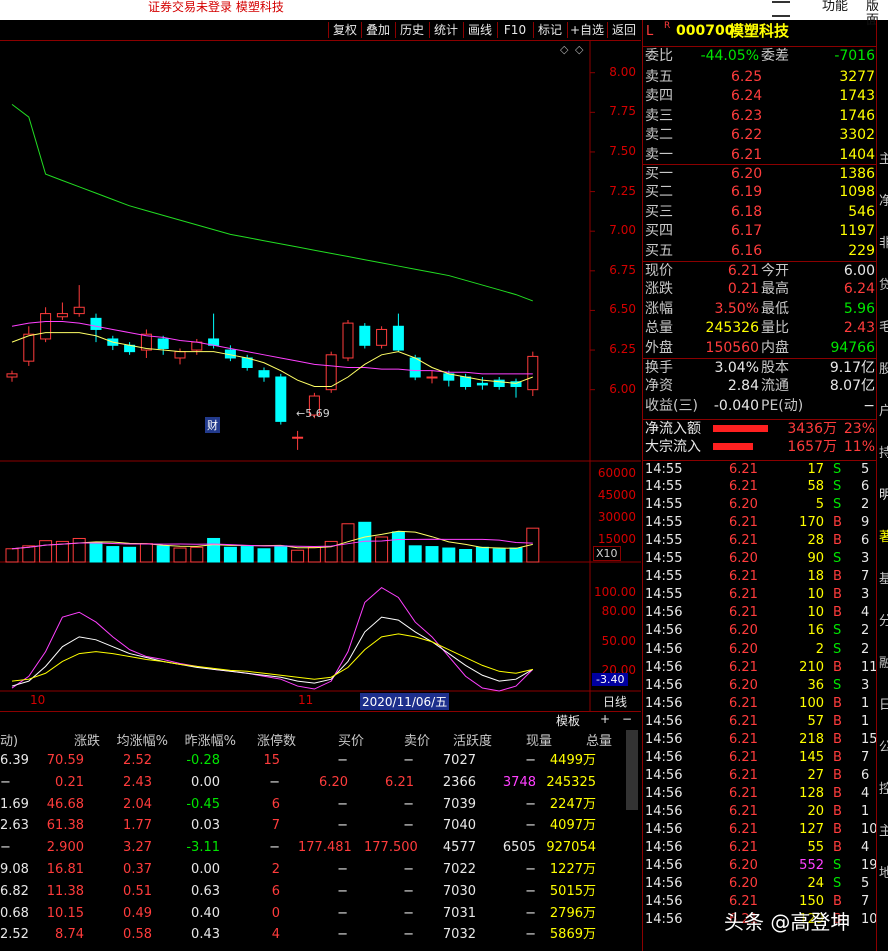 This screenshot has height=951, width=888. Describe the element at coordinates (883, 367) in the screenshot. I see `edge-strip-item: 股` at that location.